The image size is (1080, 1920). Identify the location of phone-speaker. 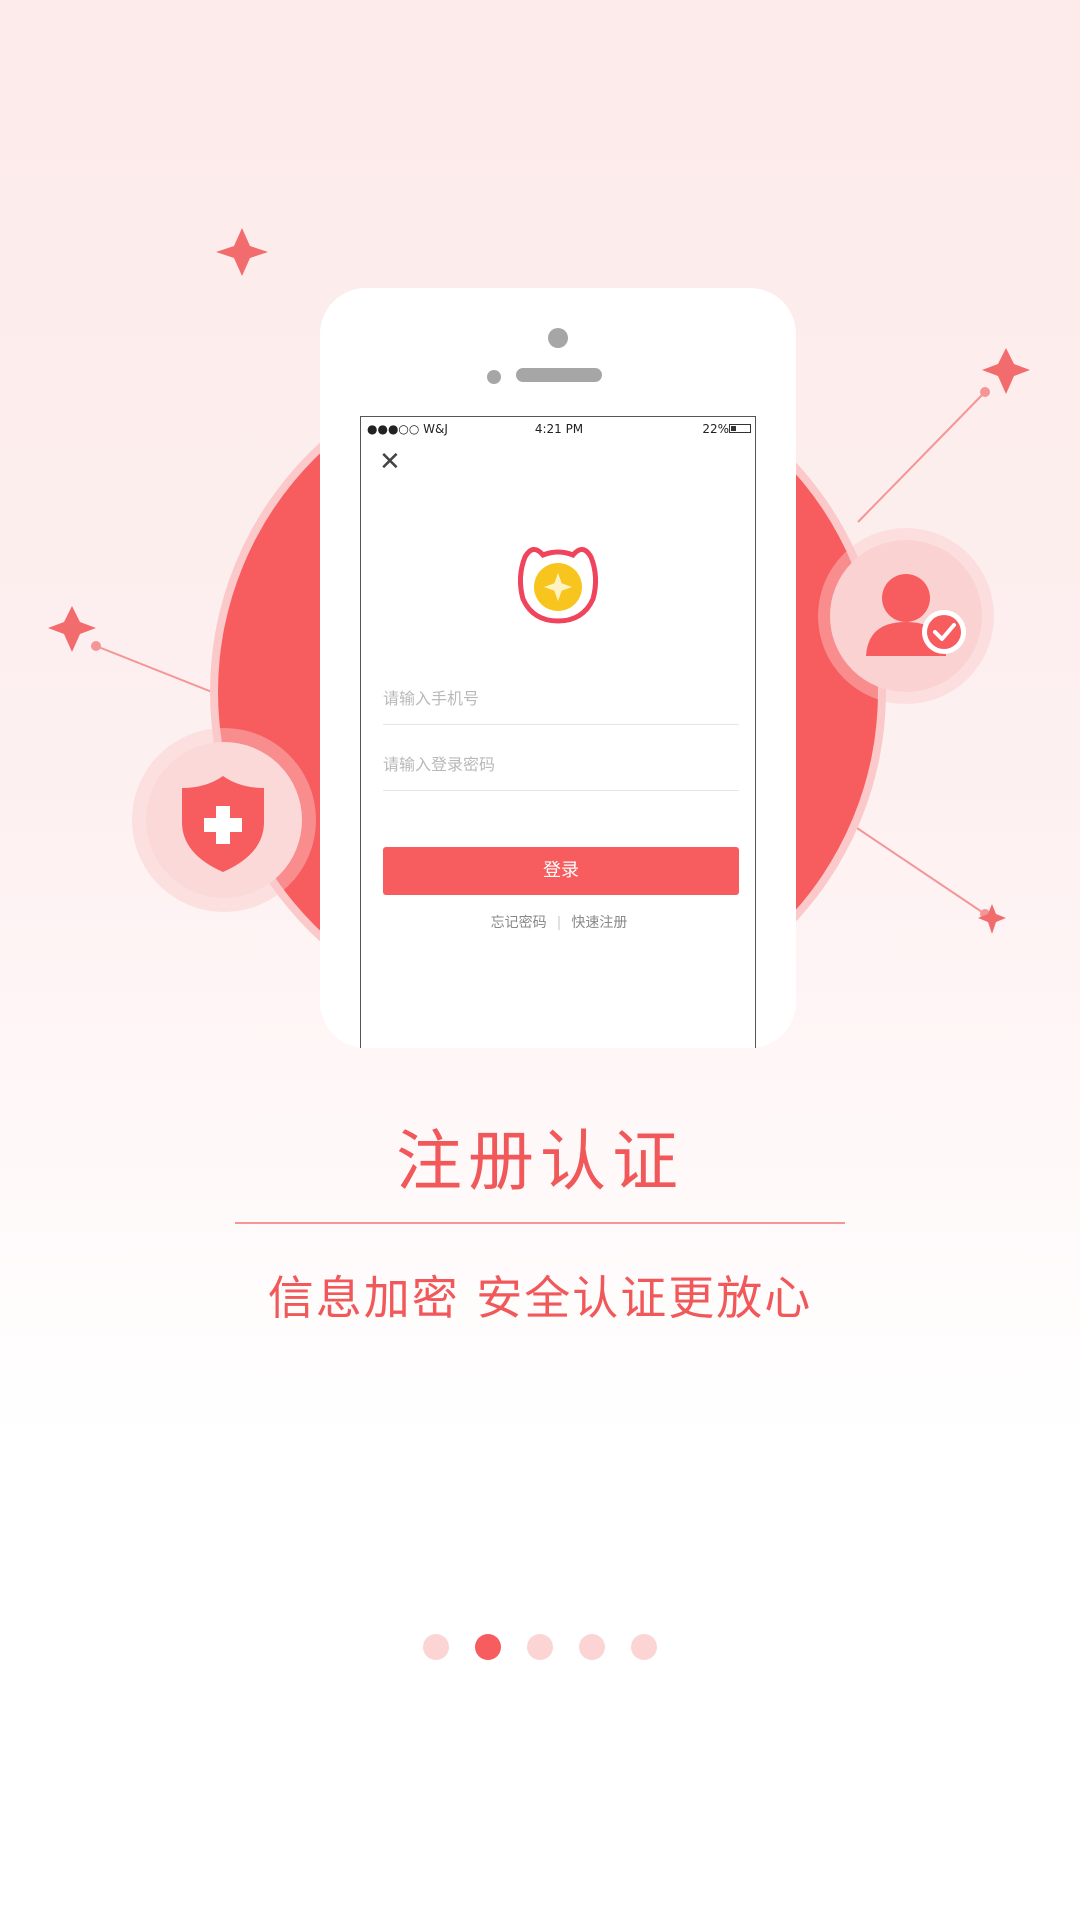
(559, 375).